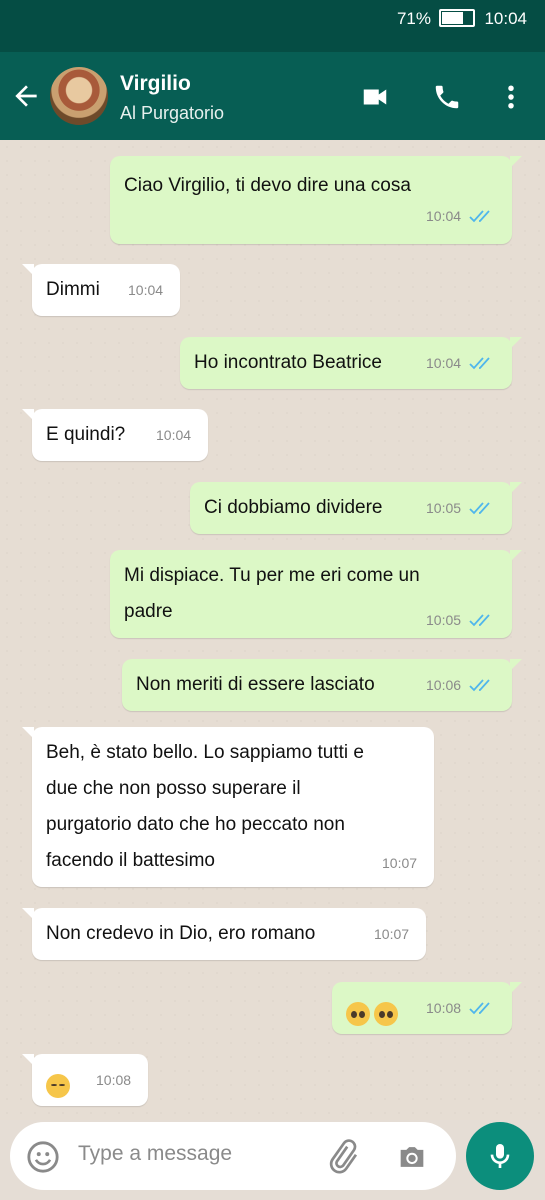  I want to click on mic-icon, so click(500, 1156).